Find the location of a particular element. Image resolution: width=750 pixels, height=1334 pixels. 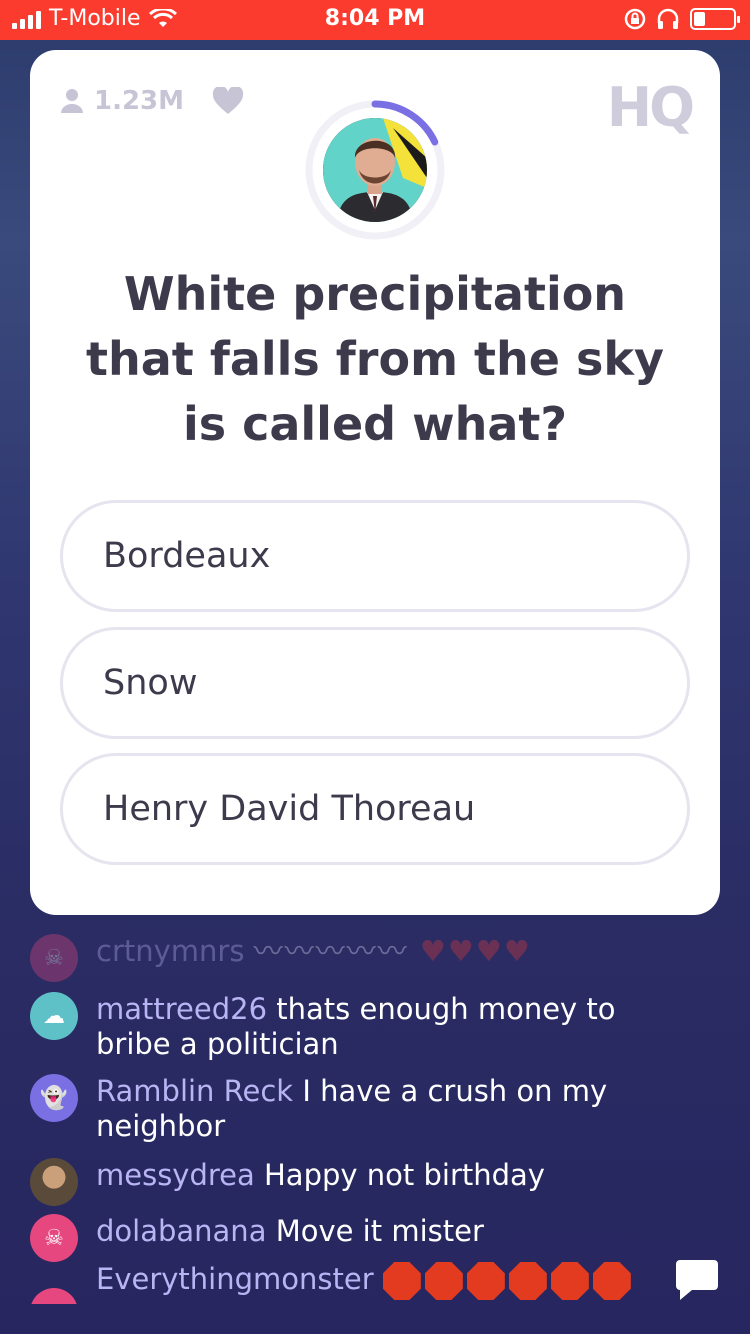

countdown-timer is located at coordinates (375, 170).